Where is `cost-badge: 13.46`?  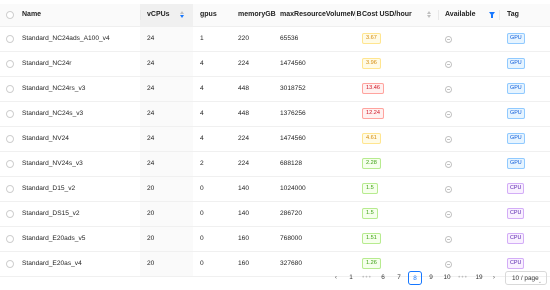
cost-badge: 13.46 is located at coordinates (373, 88).